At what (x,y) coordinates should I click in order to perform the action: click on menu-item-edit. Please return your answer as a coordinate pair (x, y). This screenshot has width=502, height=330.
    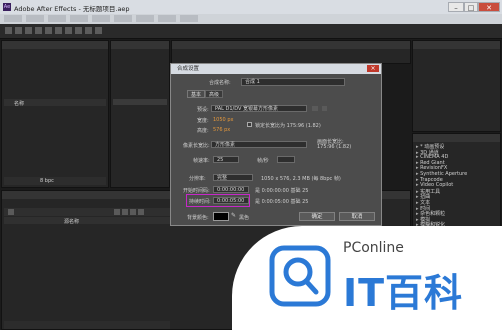
    Looking at the image, I should click on (35, 18).